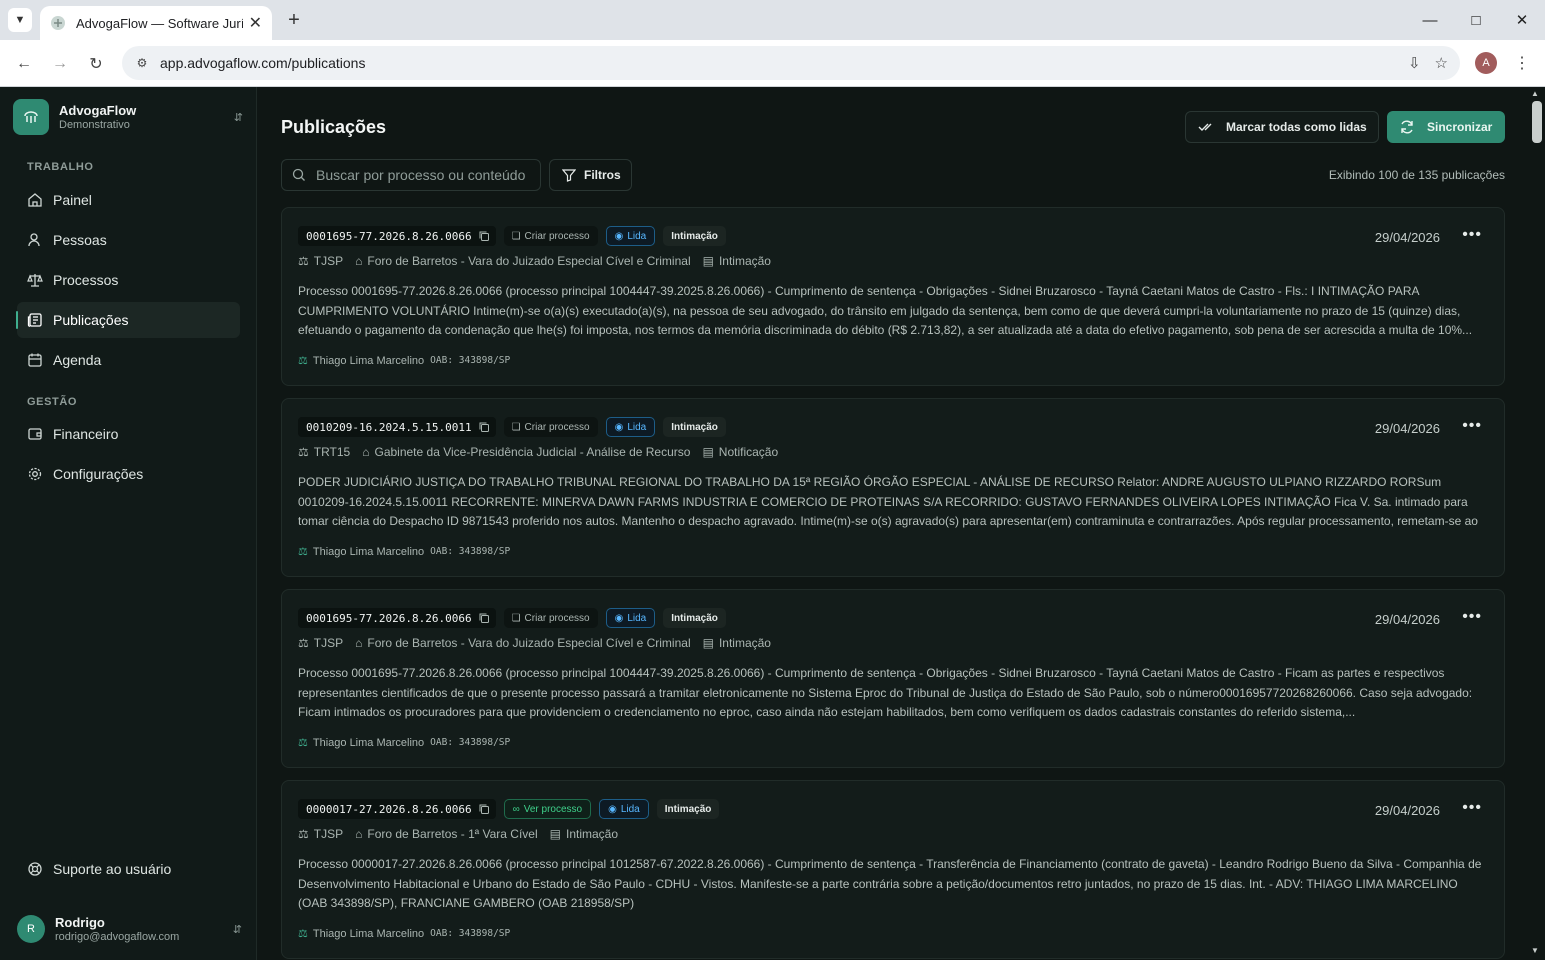 Image resolution: width=1545 pixels, height=960 pixels. What do you see at coordinates (129, 929) in the screenshot?
I see `user-menu: R Rodrigo rodrigo@advogaflow.com ⇵` at bounding box center [129, 929].